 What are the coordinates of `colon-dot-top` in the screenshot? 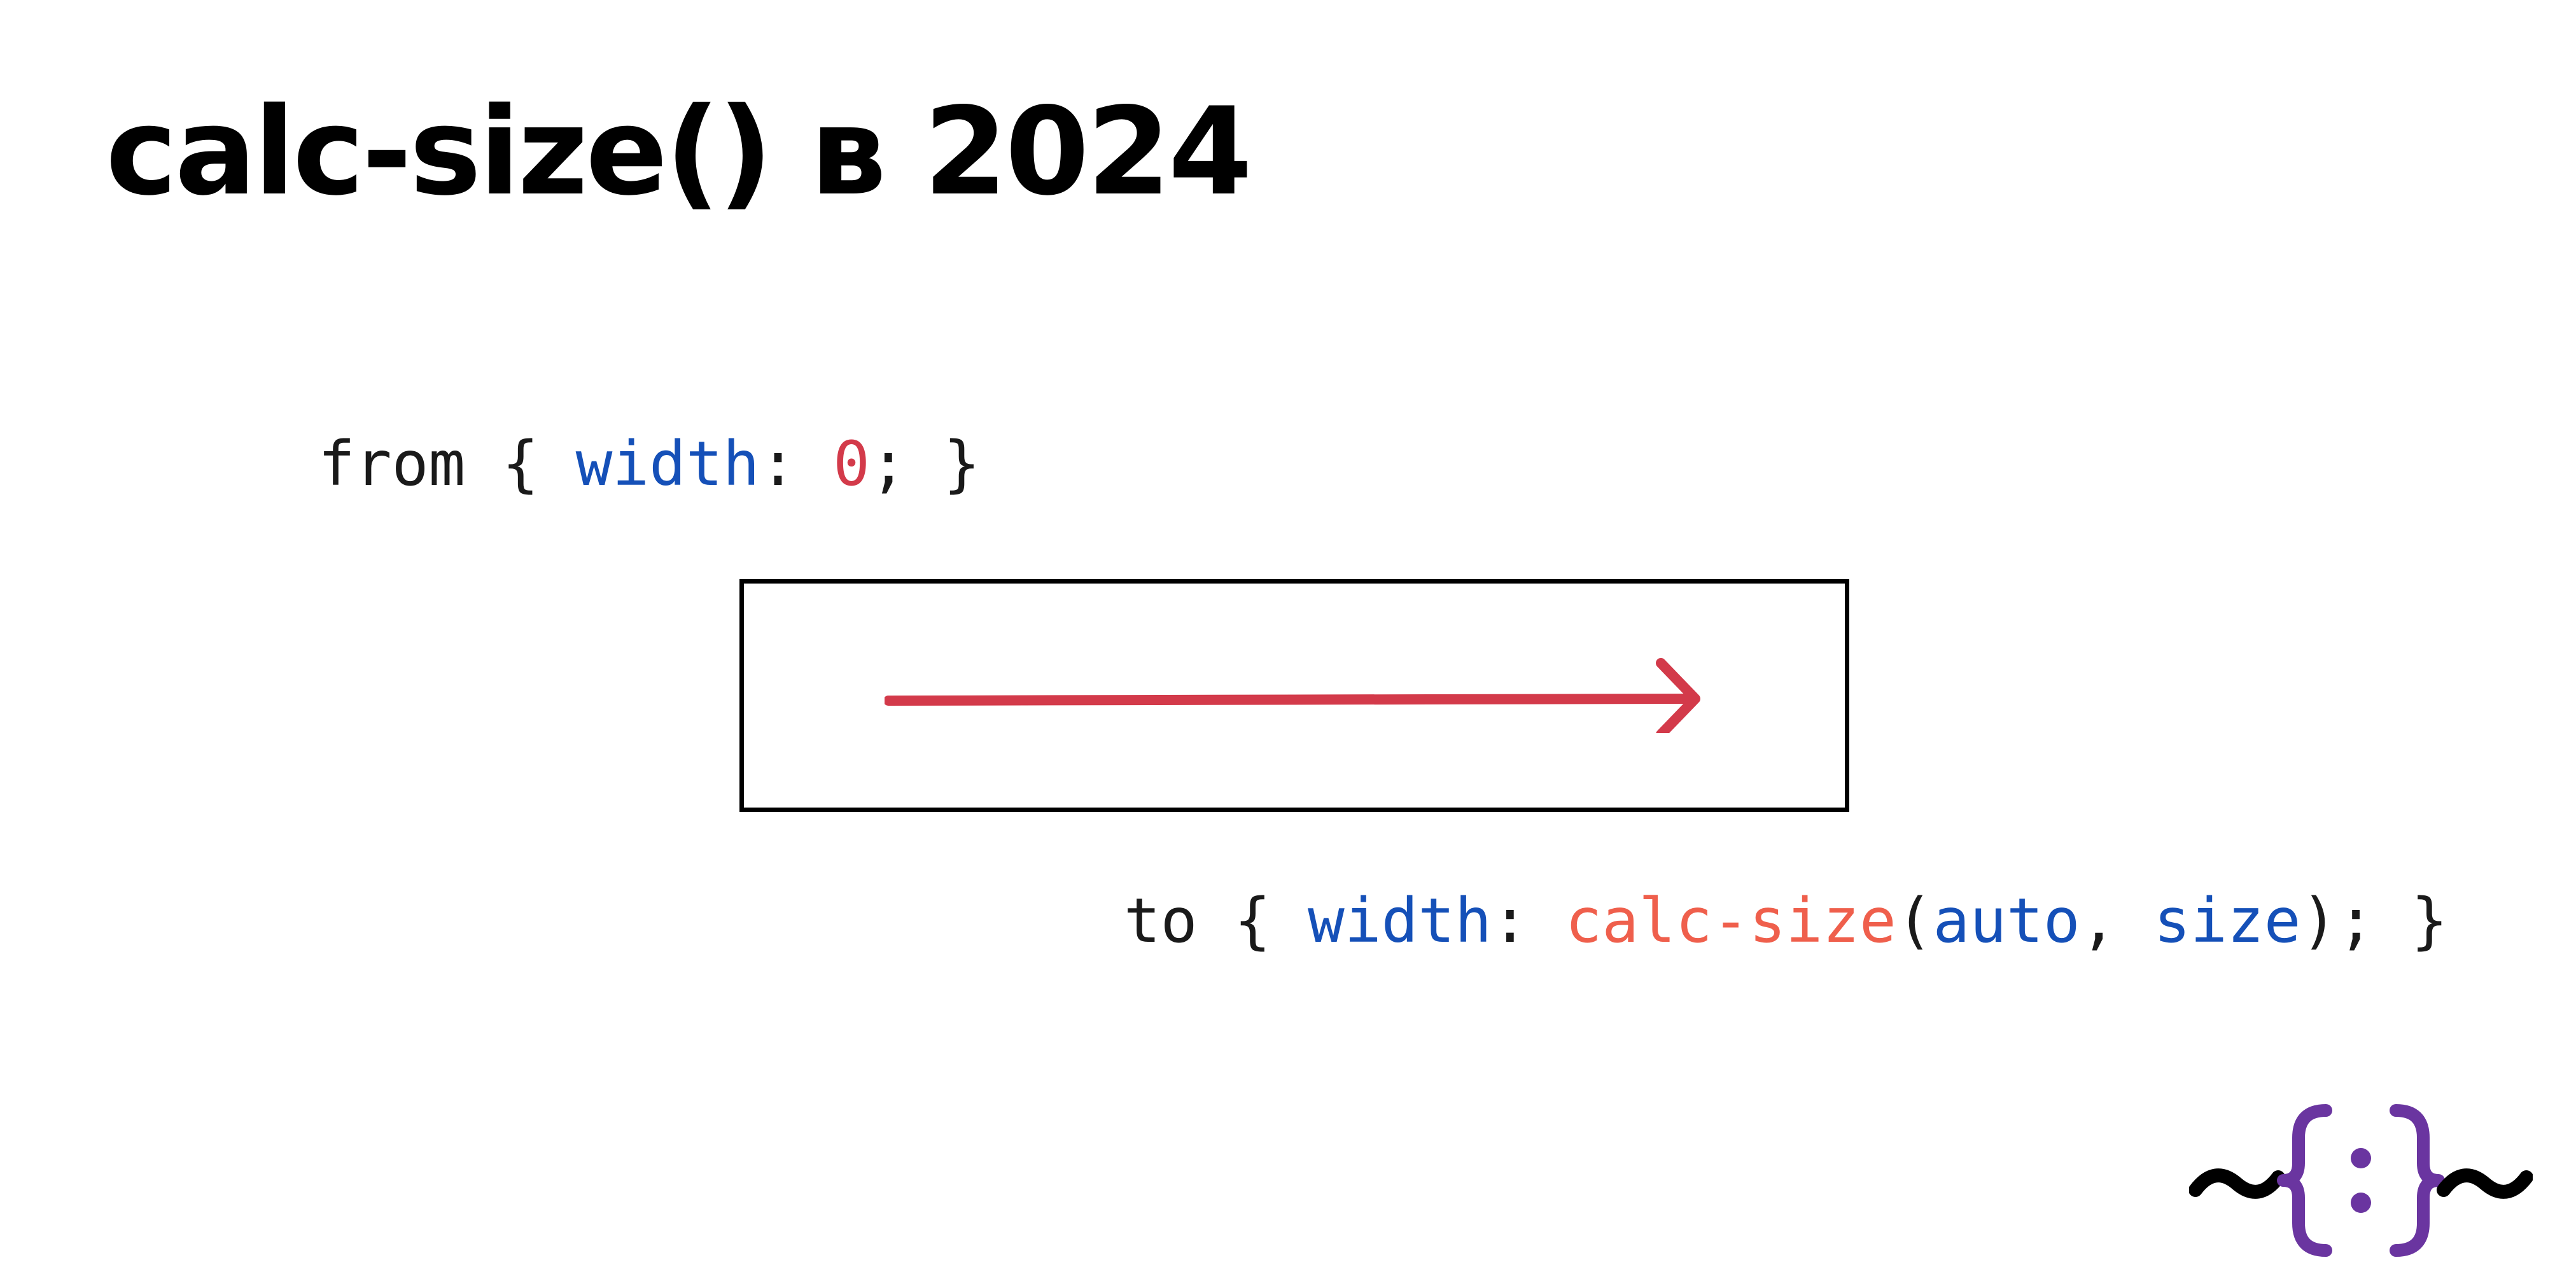 It's located at (2361, 1158).